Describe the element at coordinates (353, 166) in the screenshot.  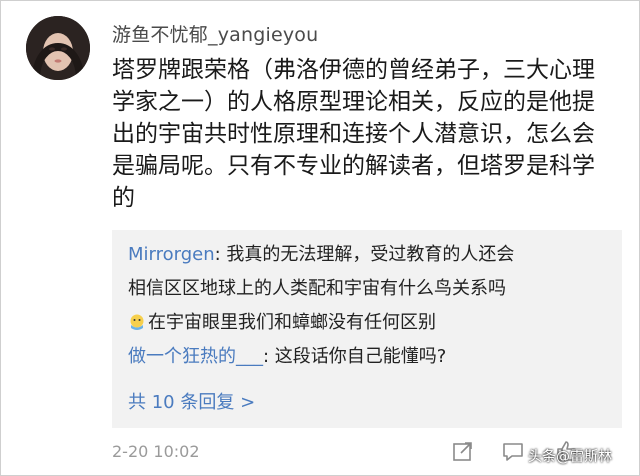
I see `comment-line: 是骗局呢。只有不专业的解读者，但塔罗是科学` at that location.